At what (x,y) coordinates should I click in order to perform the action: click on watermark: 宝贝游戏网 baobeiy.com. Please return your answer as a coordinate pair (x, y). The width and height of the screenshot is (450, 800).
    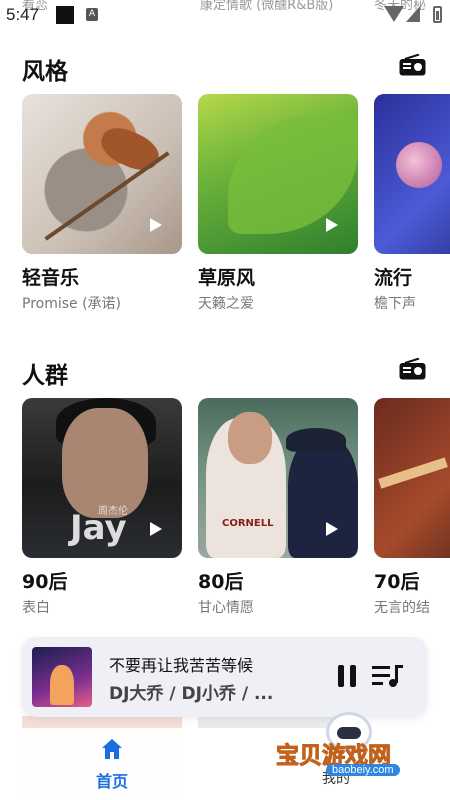
    Looking at the image, I should click on (363, 756).